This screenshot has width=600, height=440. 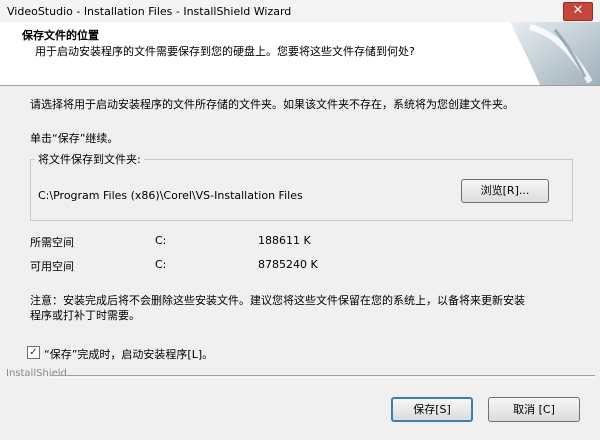 What do you see at coordinates (534, 409) in the screenshot?
I see `cancel-button: 取消 [C]` at bounding box center [534, 409].